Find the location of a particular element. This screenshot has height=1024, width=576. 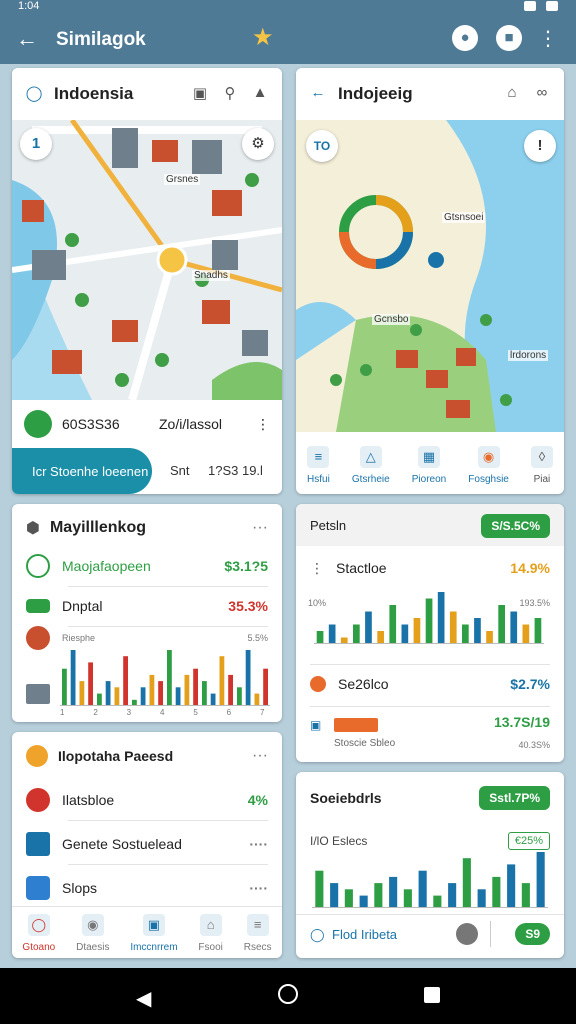

list-item: ⋮ Stactloe 14.9% is located at coordinates (430, 568).